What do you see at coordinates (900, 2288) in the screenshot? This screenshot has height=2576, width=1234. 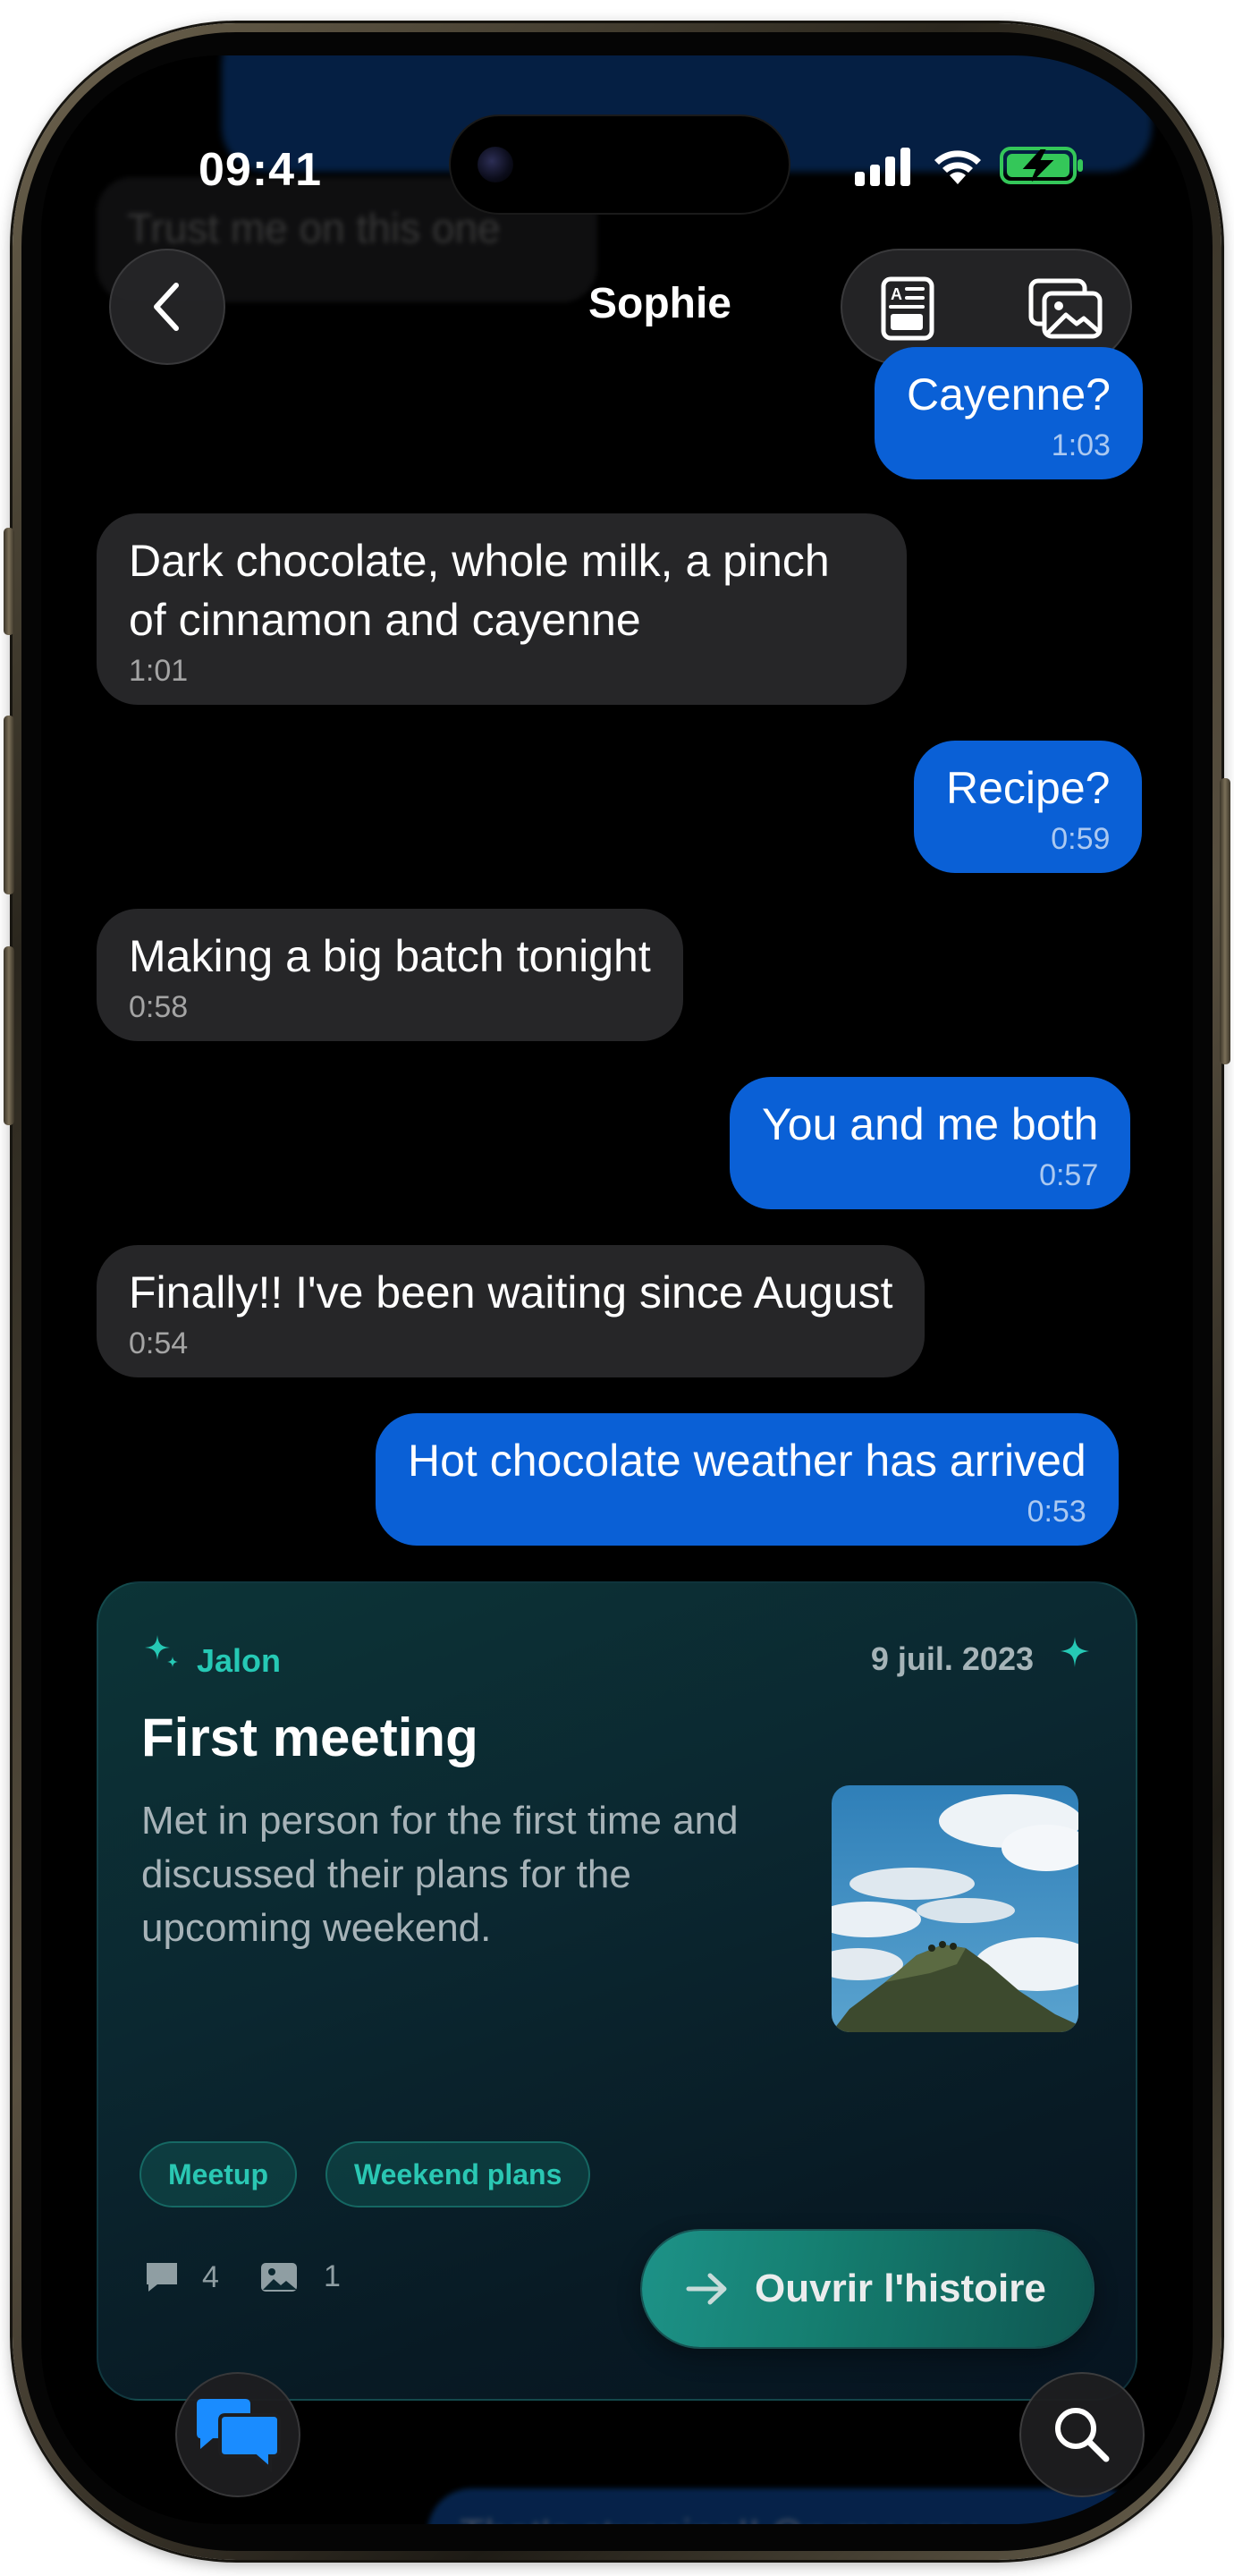 I see `open-story-label: Ouvrir l'histoire` at bounding box center [900, 2288].